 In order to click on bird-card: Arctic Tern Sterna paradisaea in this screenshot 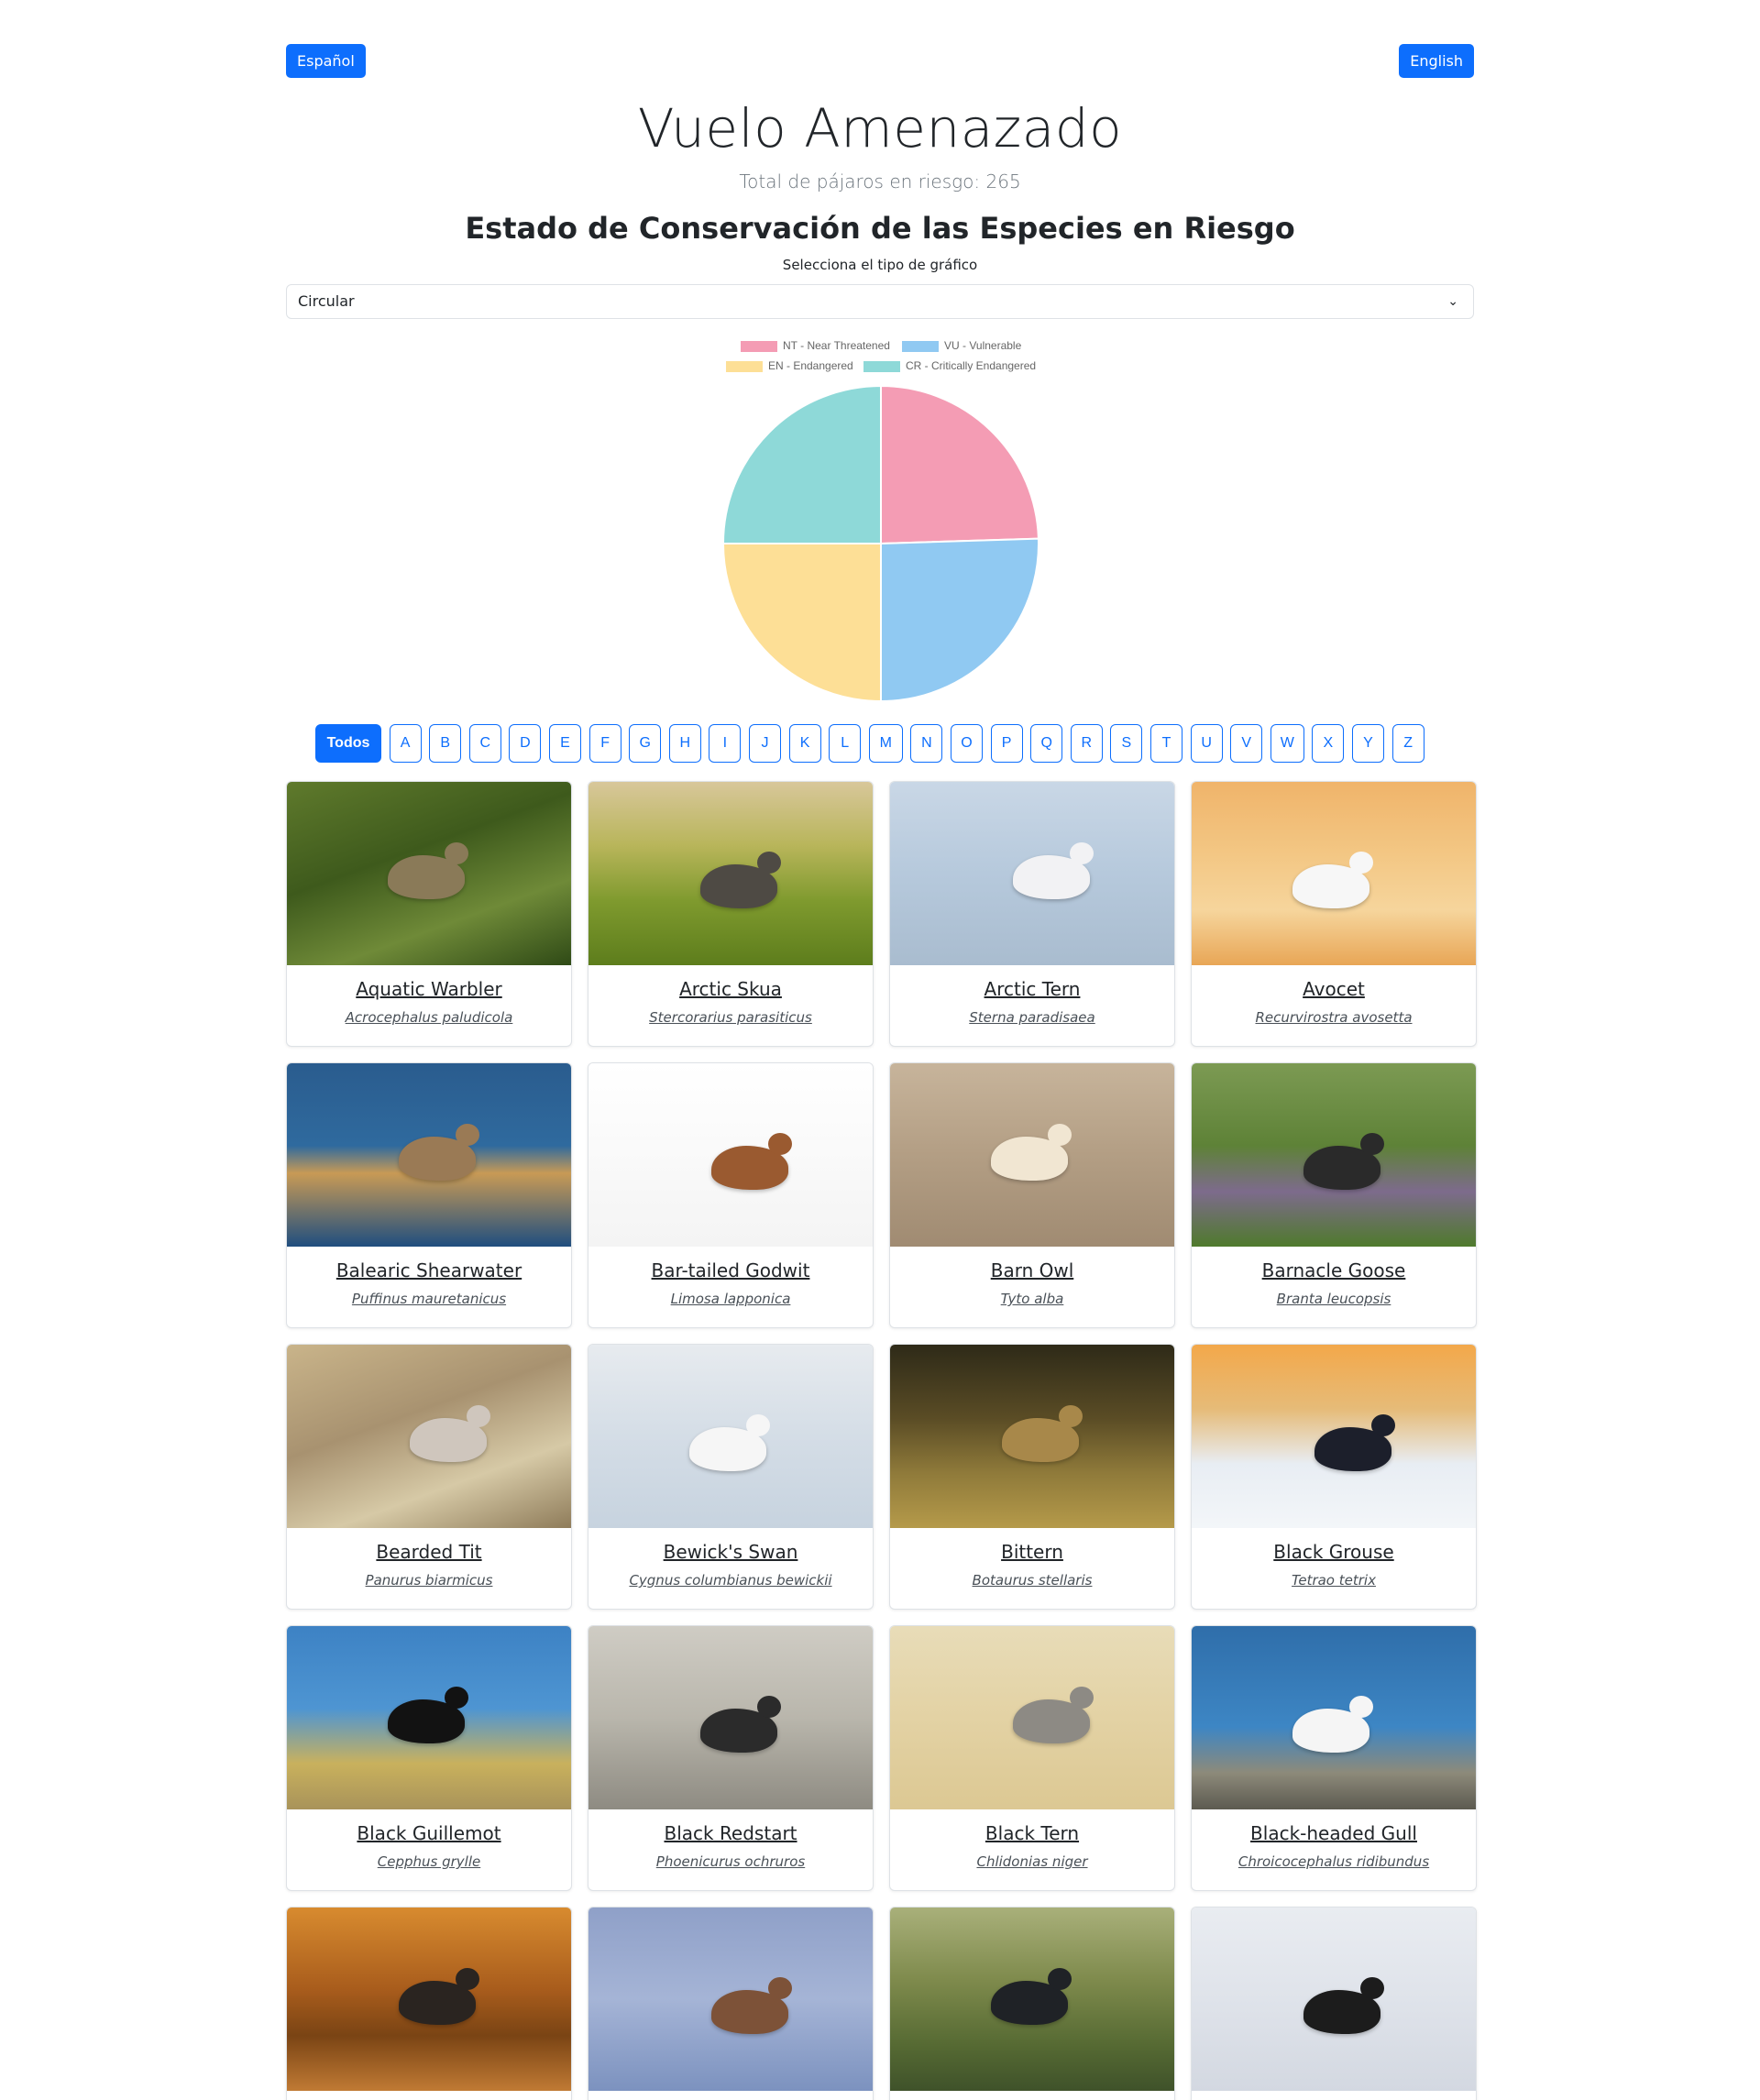, I will do `click(1032, 914)`.